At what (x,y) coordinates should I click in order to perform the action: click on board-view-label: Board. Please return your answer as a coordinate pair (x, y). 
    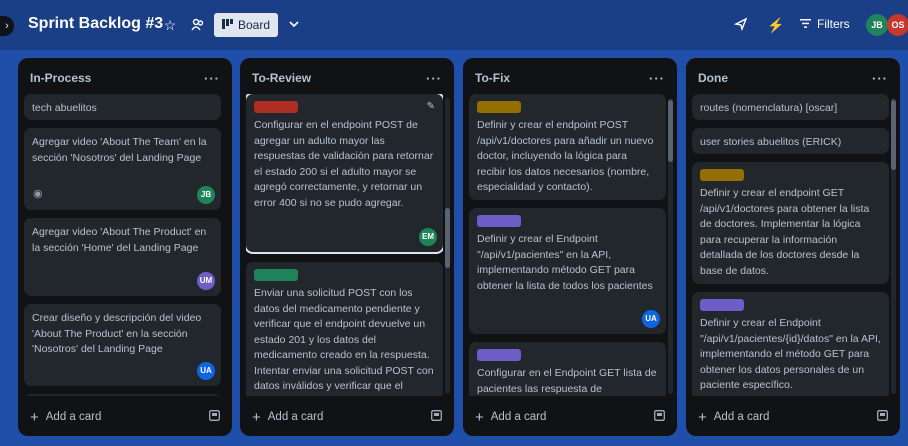
    Looking at the image, I should click on (254, 25).